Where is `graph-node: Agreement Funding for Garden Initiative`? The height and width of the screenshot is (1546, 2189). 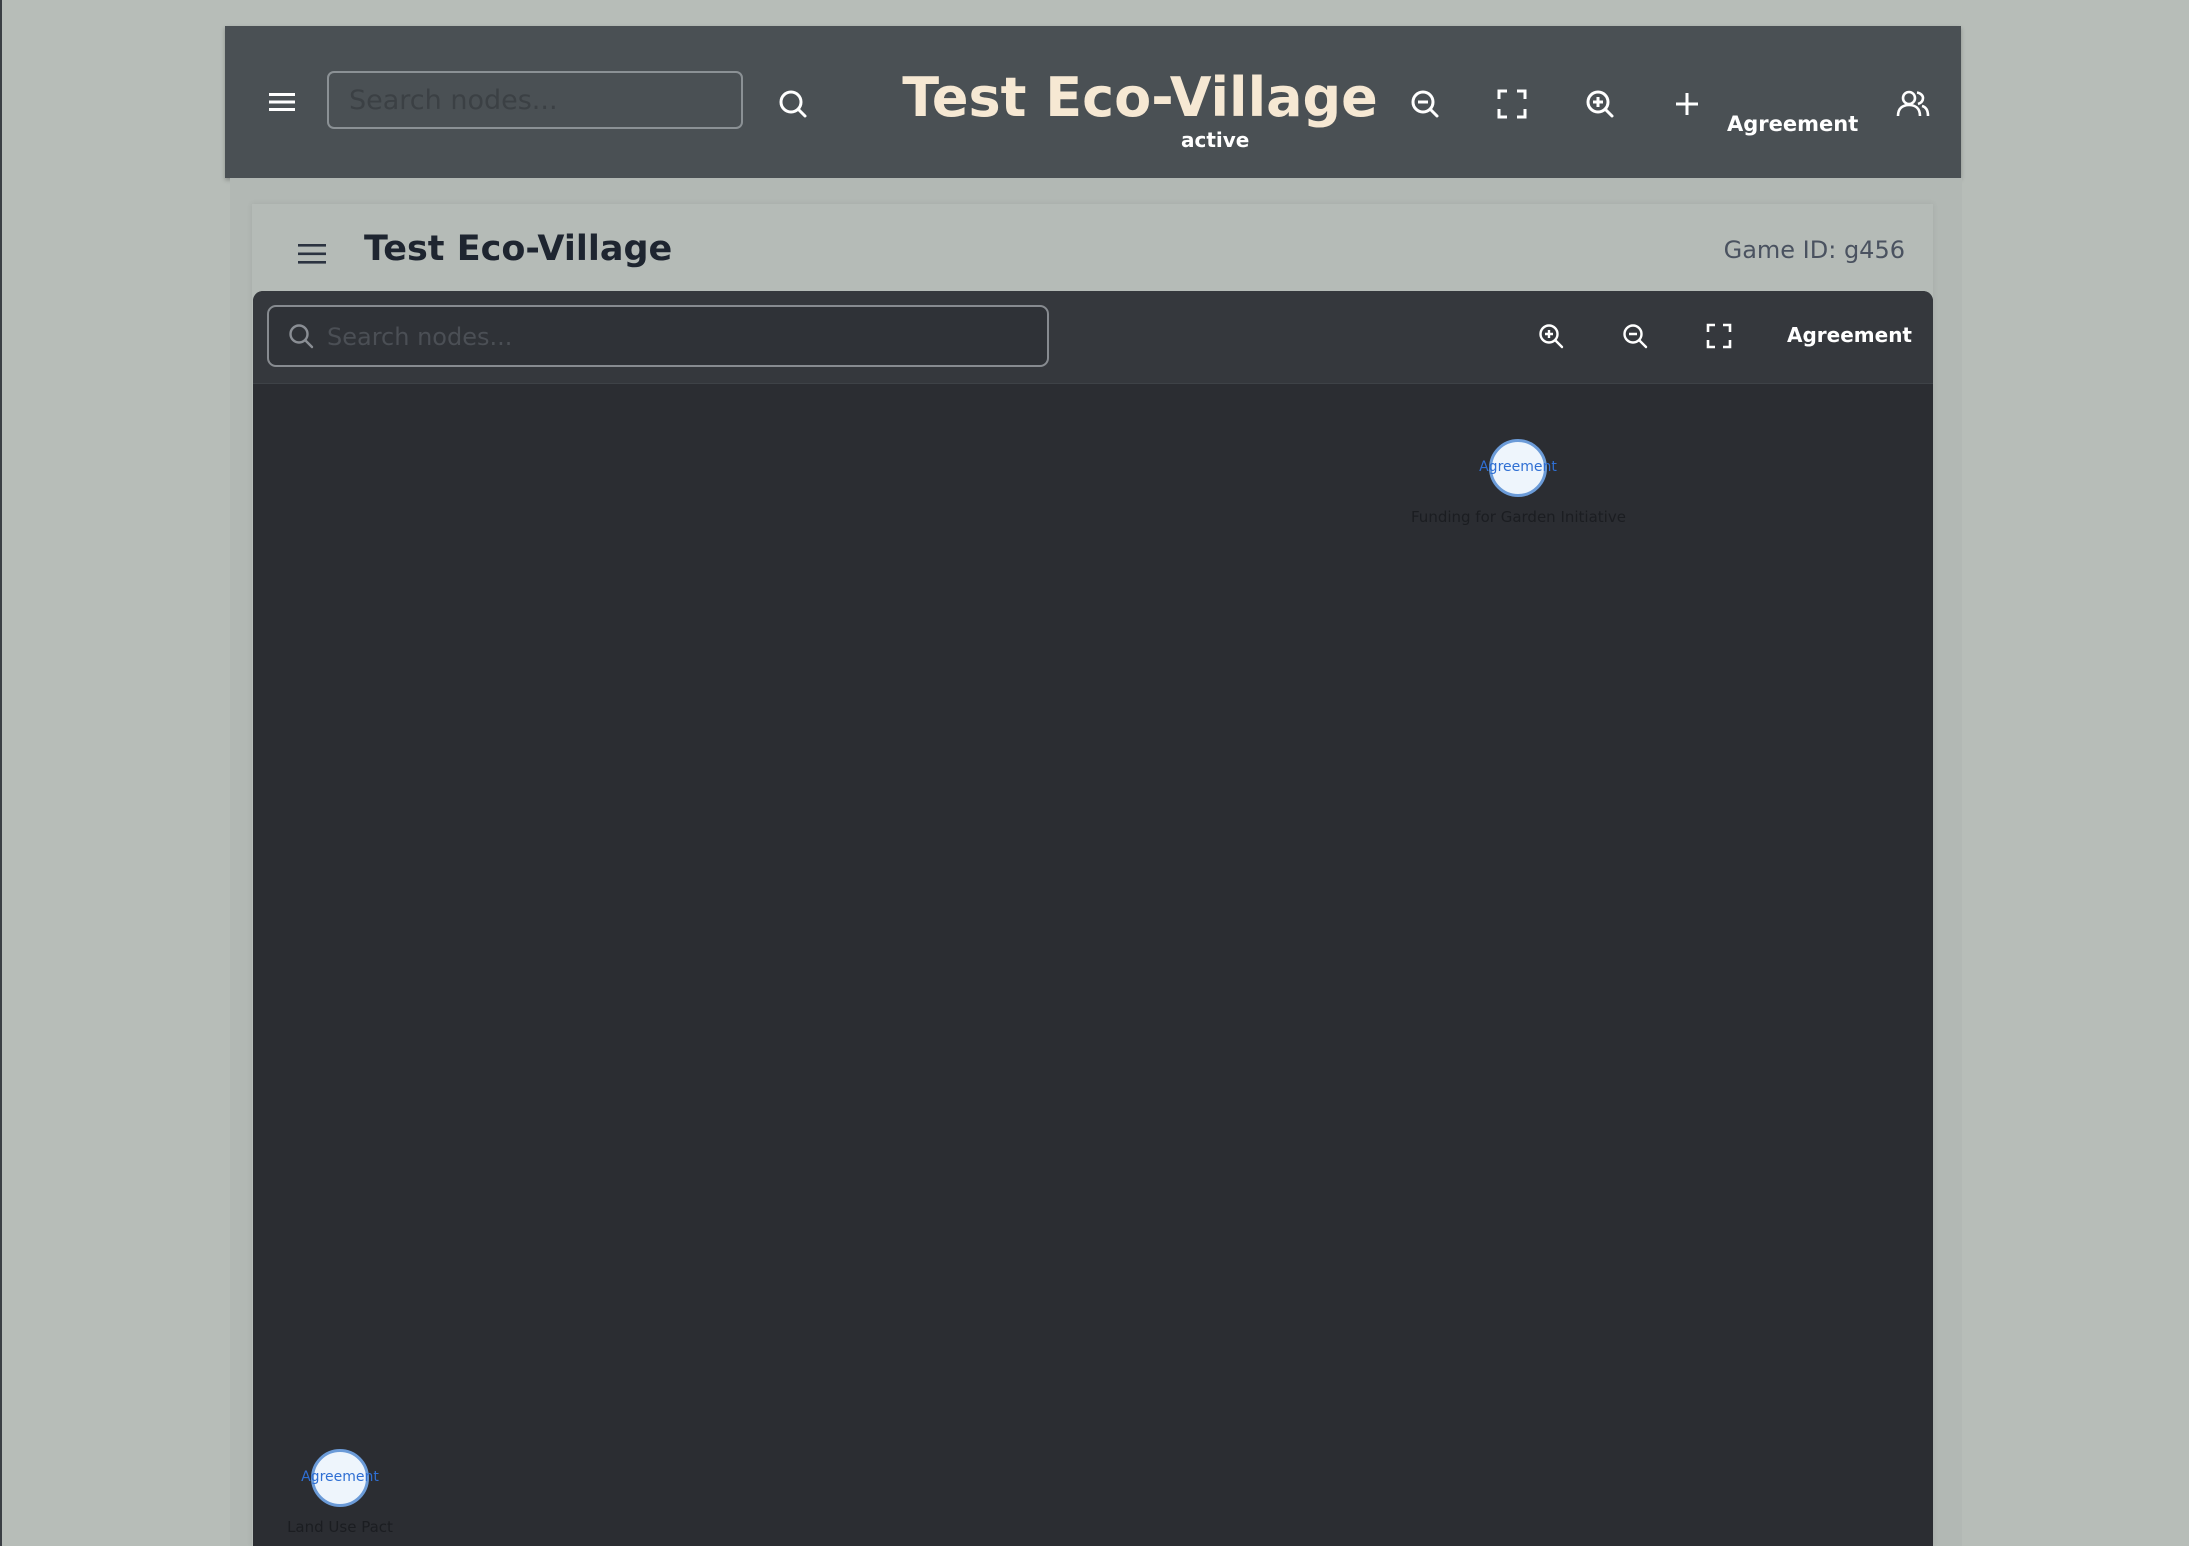 graph-node: Agreement Funding for Garden Initiative is located at coordinates (1518, 499).